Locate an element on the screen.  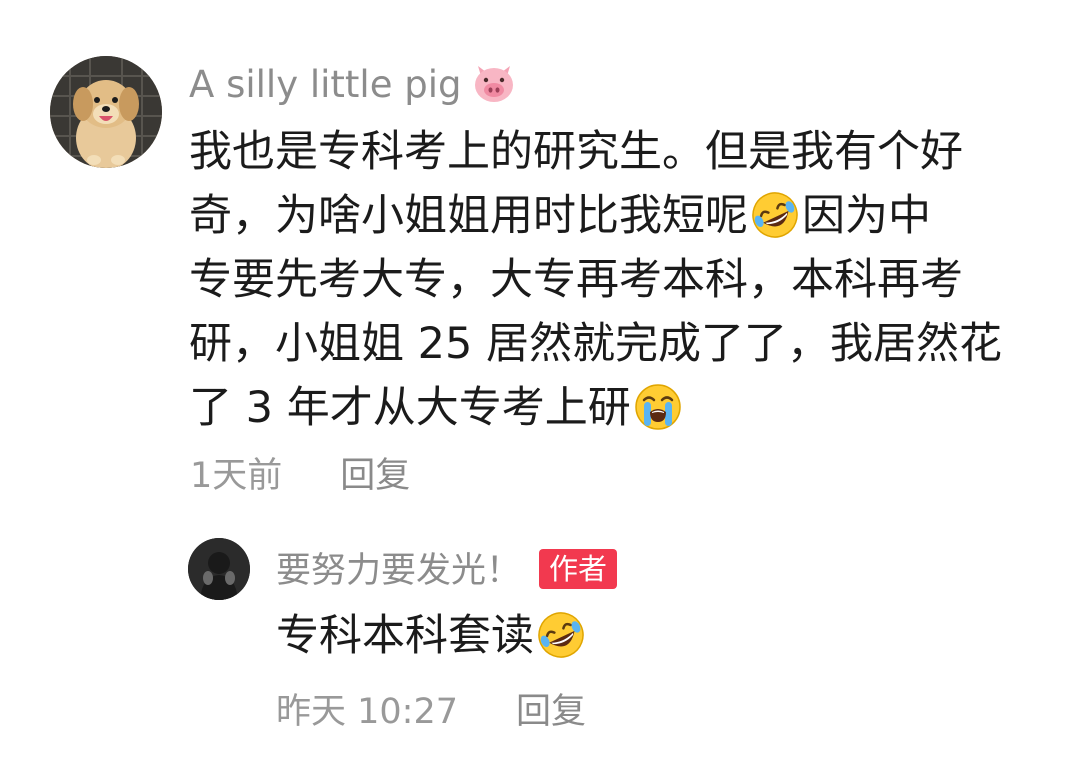
puppy-avatar-icon is located at coordinates (106, 112).